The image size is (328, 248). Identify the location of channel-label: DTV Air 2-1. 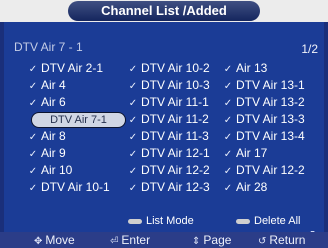
(72, 68).